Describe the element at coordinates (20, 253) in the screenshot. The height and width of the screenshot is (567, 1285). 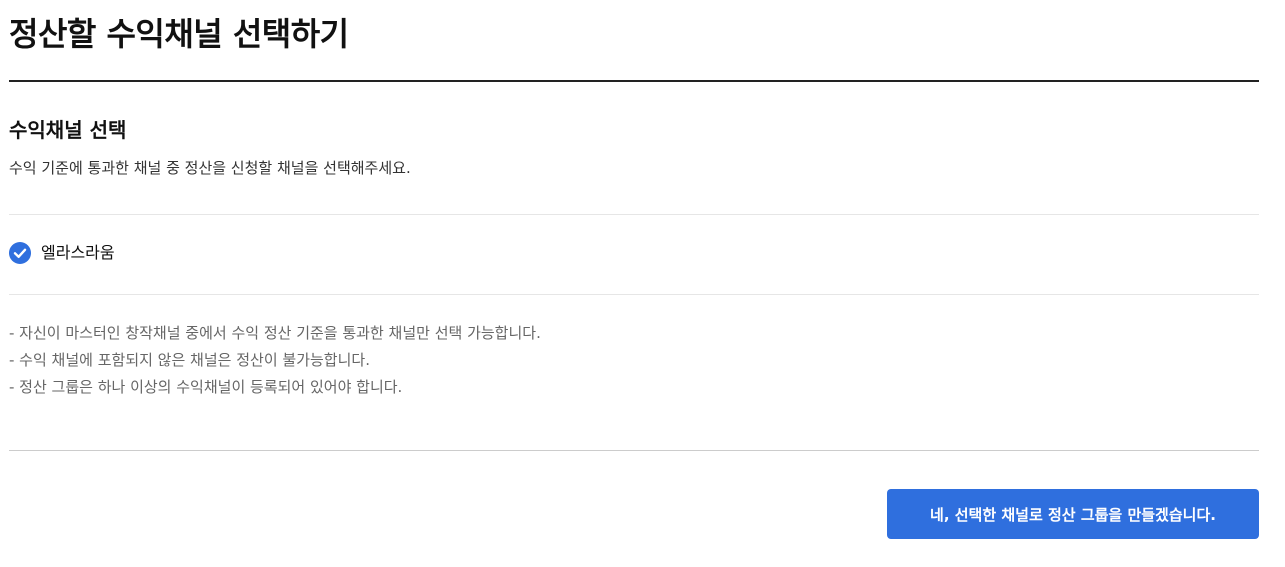
I see `check-circle-icon` at that location.